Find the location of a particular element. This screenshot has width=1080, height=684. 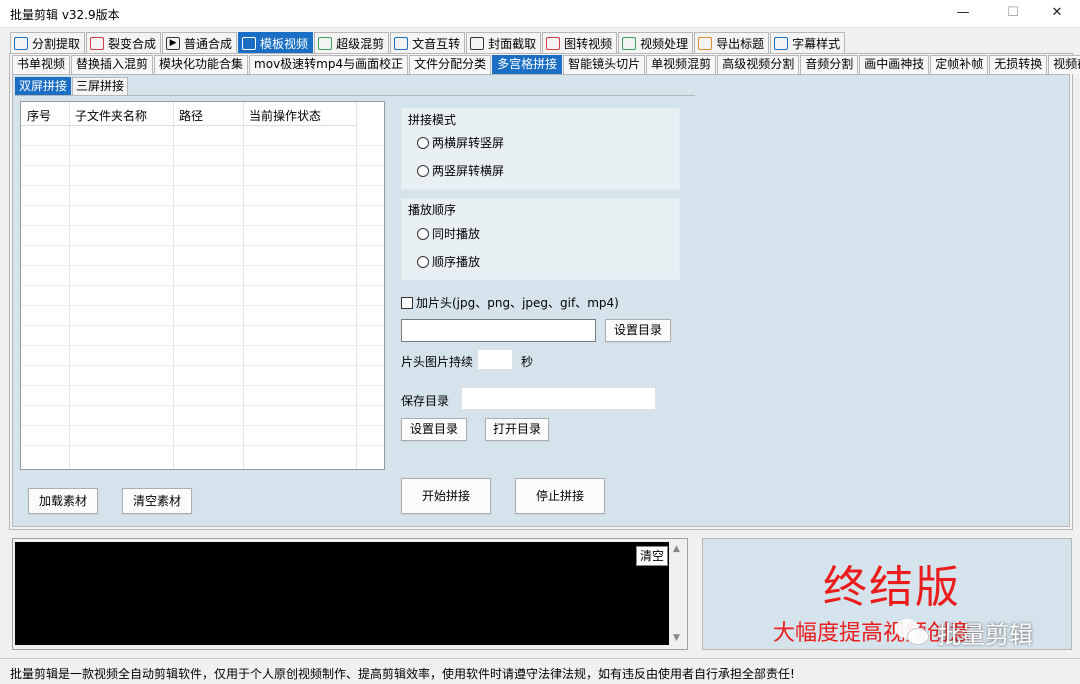

table-header: 序号 子文件夹名称 路径 当前操作状态 is located at coordinates (188, 114).